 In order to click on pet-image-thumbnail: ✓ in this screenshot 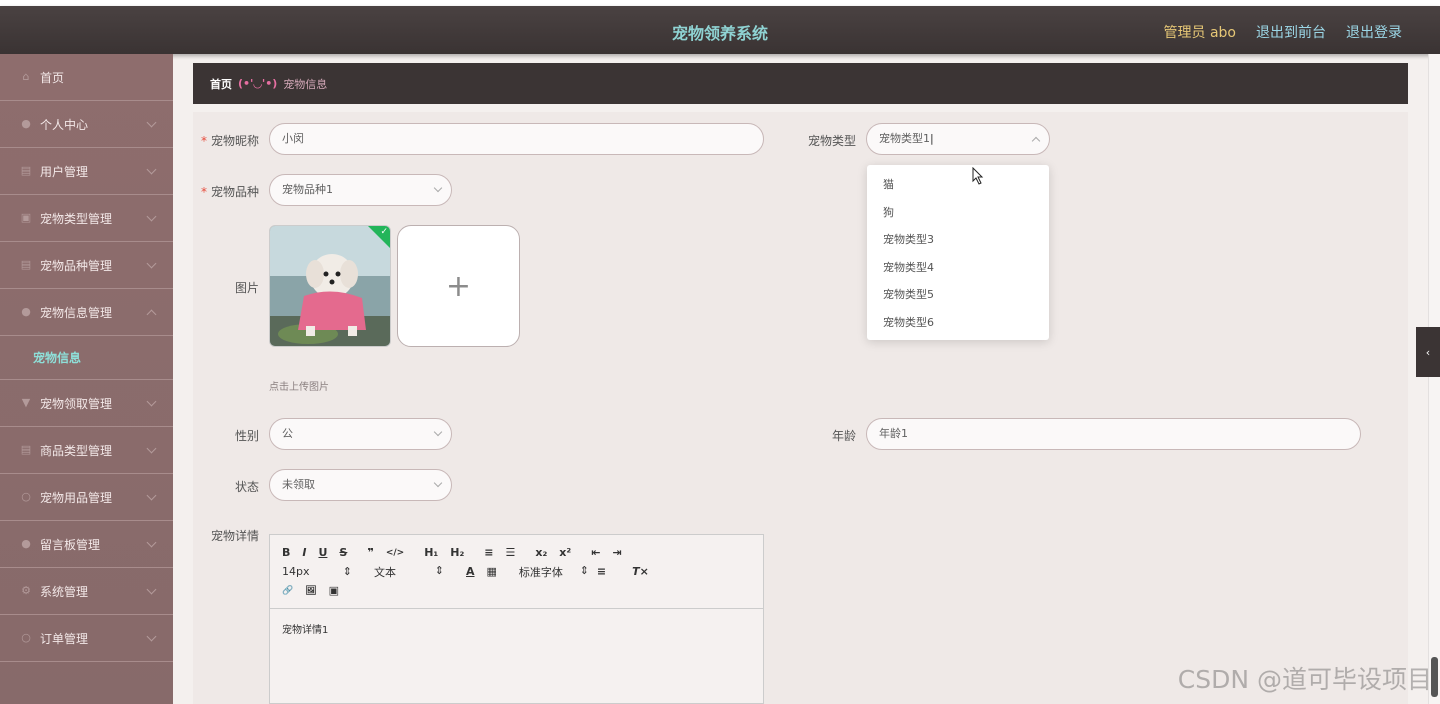, I will do `click(330, 286)`.